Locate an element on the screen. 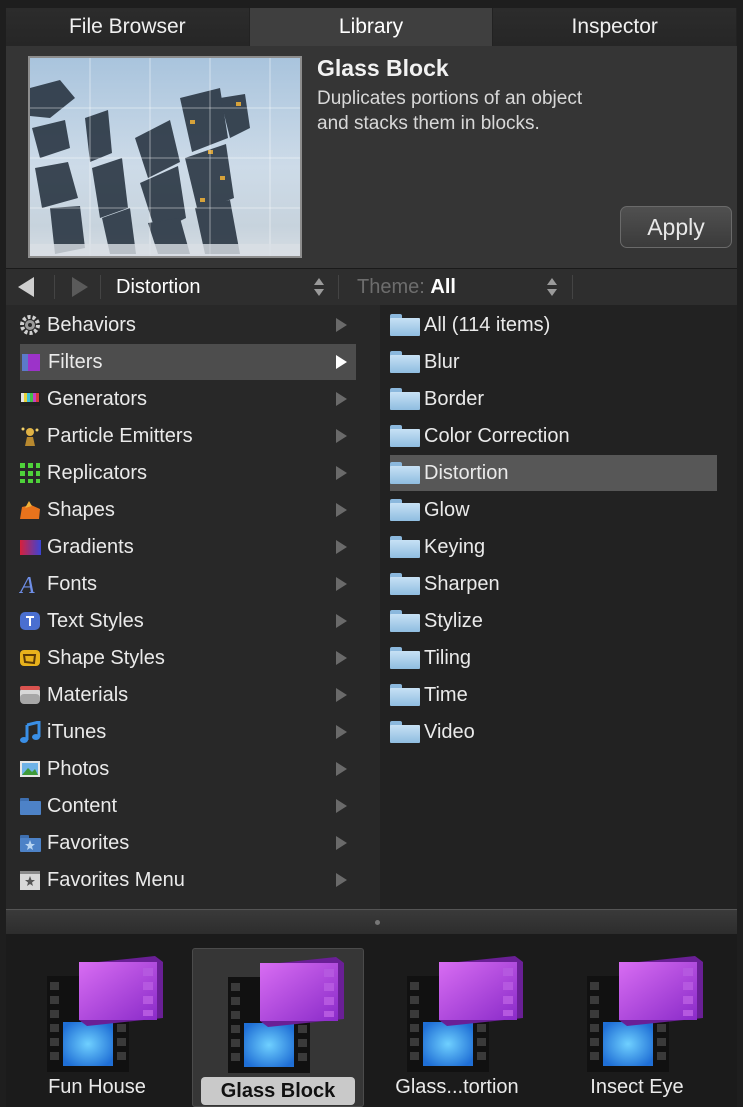 Image resolution: width=743 pixels, height=1107 pixels. category-label: Filters is located at coordinates (75, 361).